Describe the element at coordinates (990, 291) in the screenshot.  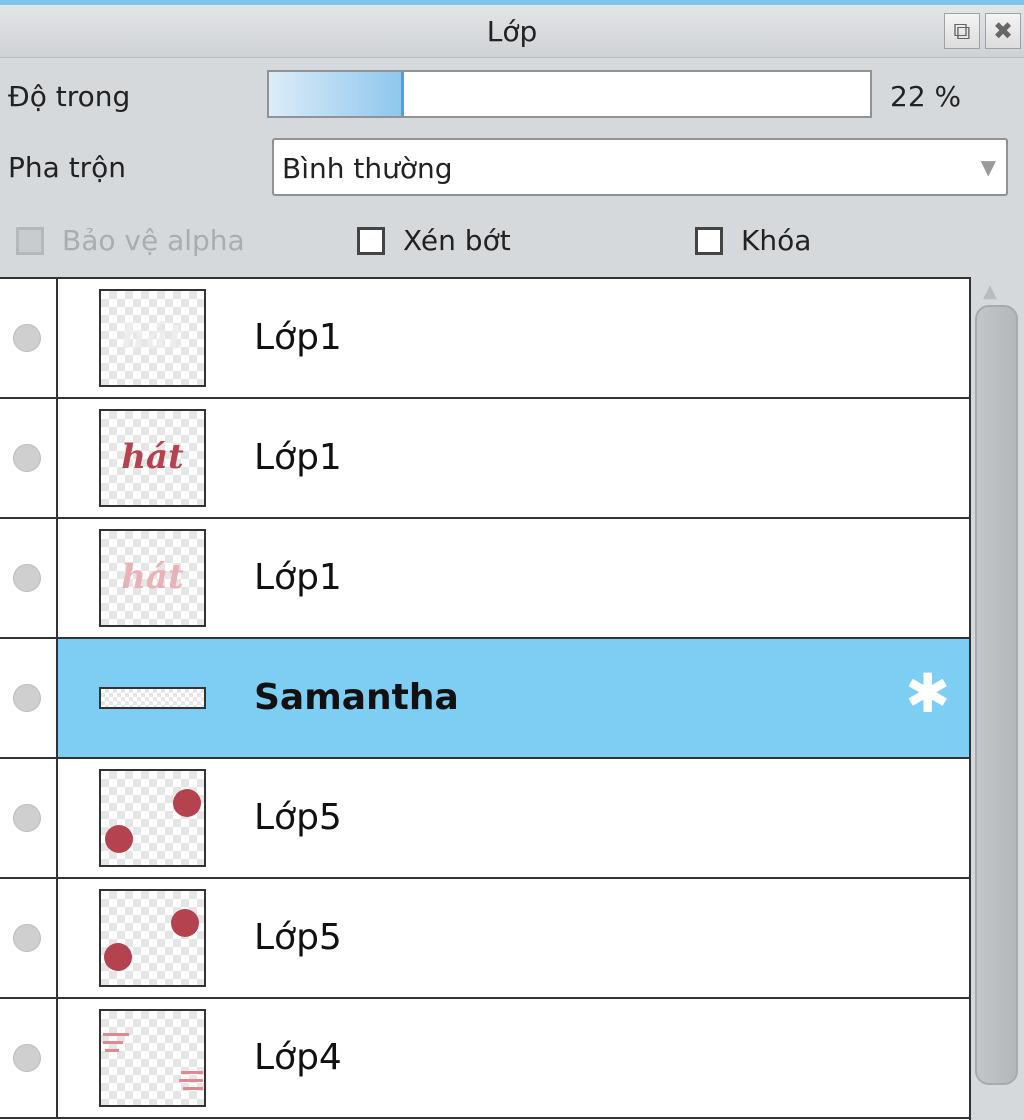
I see `scroll-up-arrow-icon: ▲` at that location.